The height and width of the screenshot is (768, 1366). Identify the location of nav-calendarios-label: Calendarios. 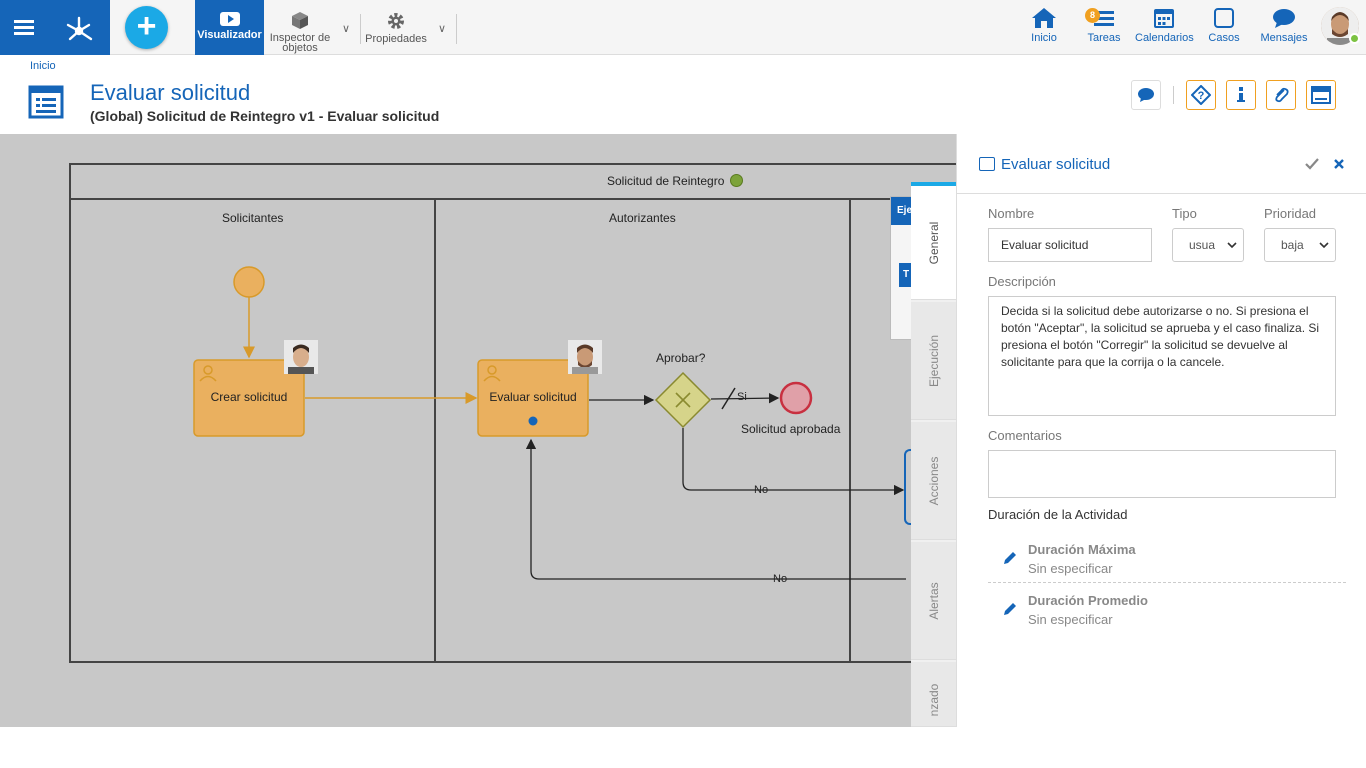
(1164, 38).